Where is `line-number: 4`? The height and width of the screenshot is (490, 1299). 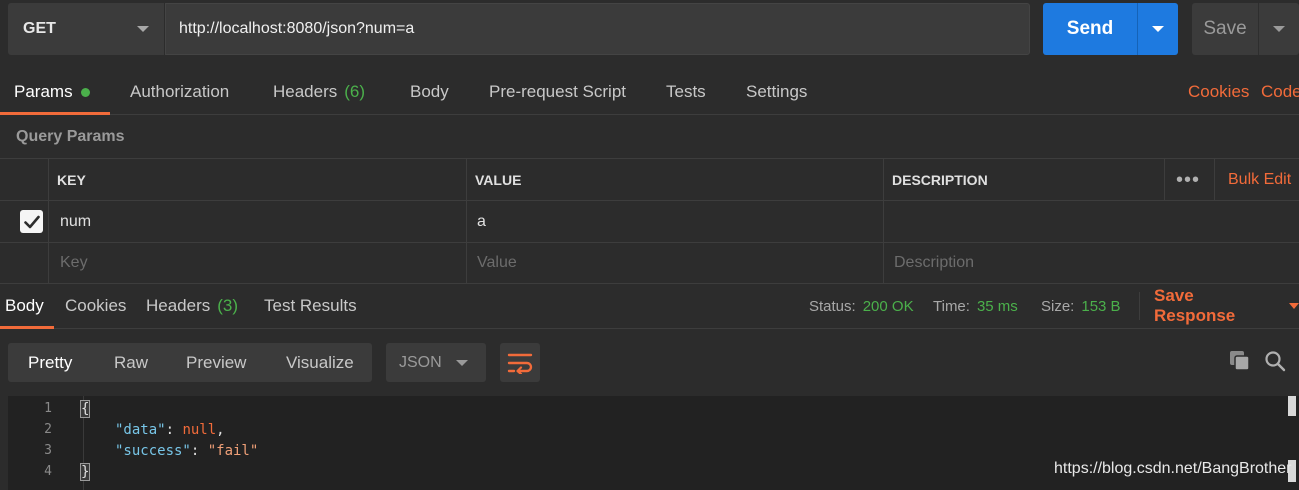
line-number: 4 is located at coordinates (48, 471).